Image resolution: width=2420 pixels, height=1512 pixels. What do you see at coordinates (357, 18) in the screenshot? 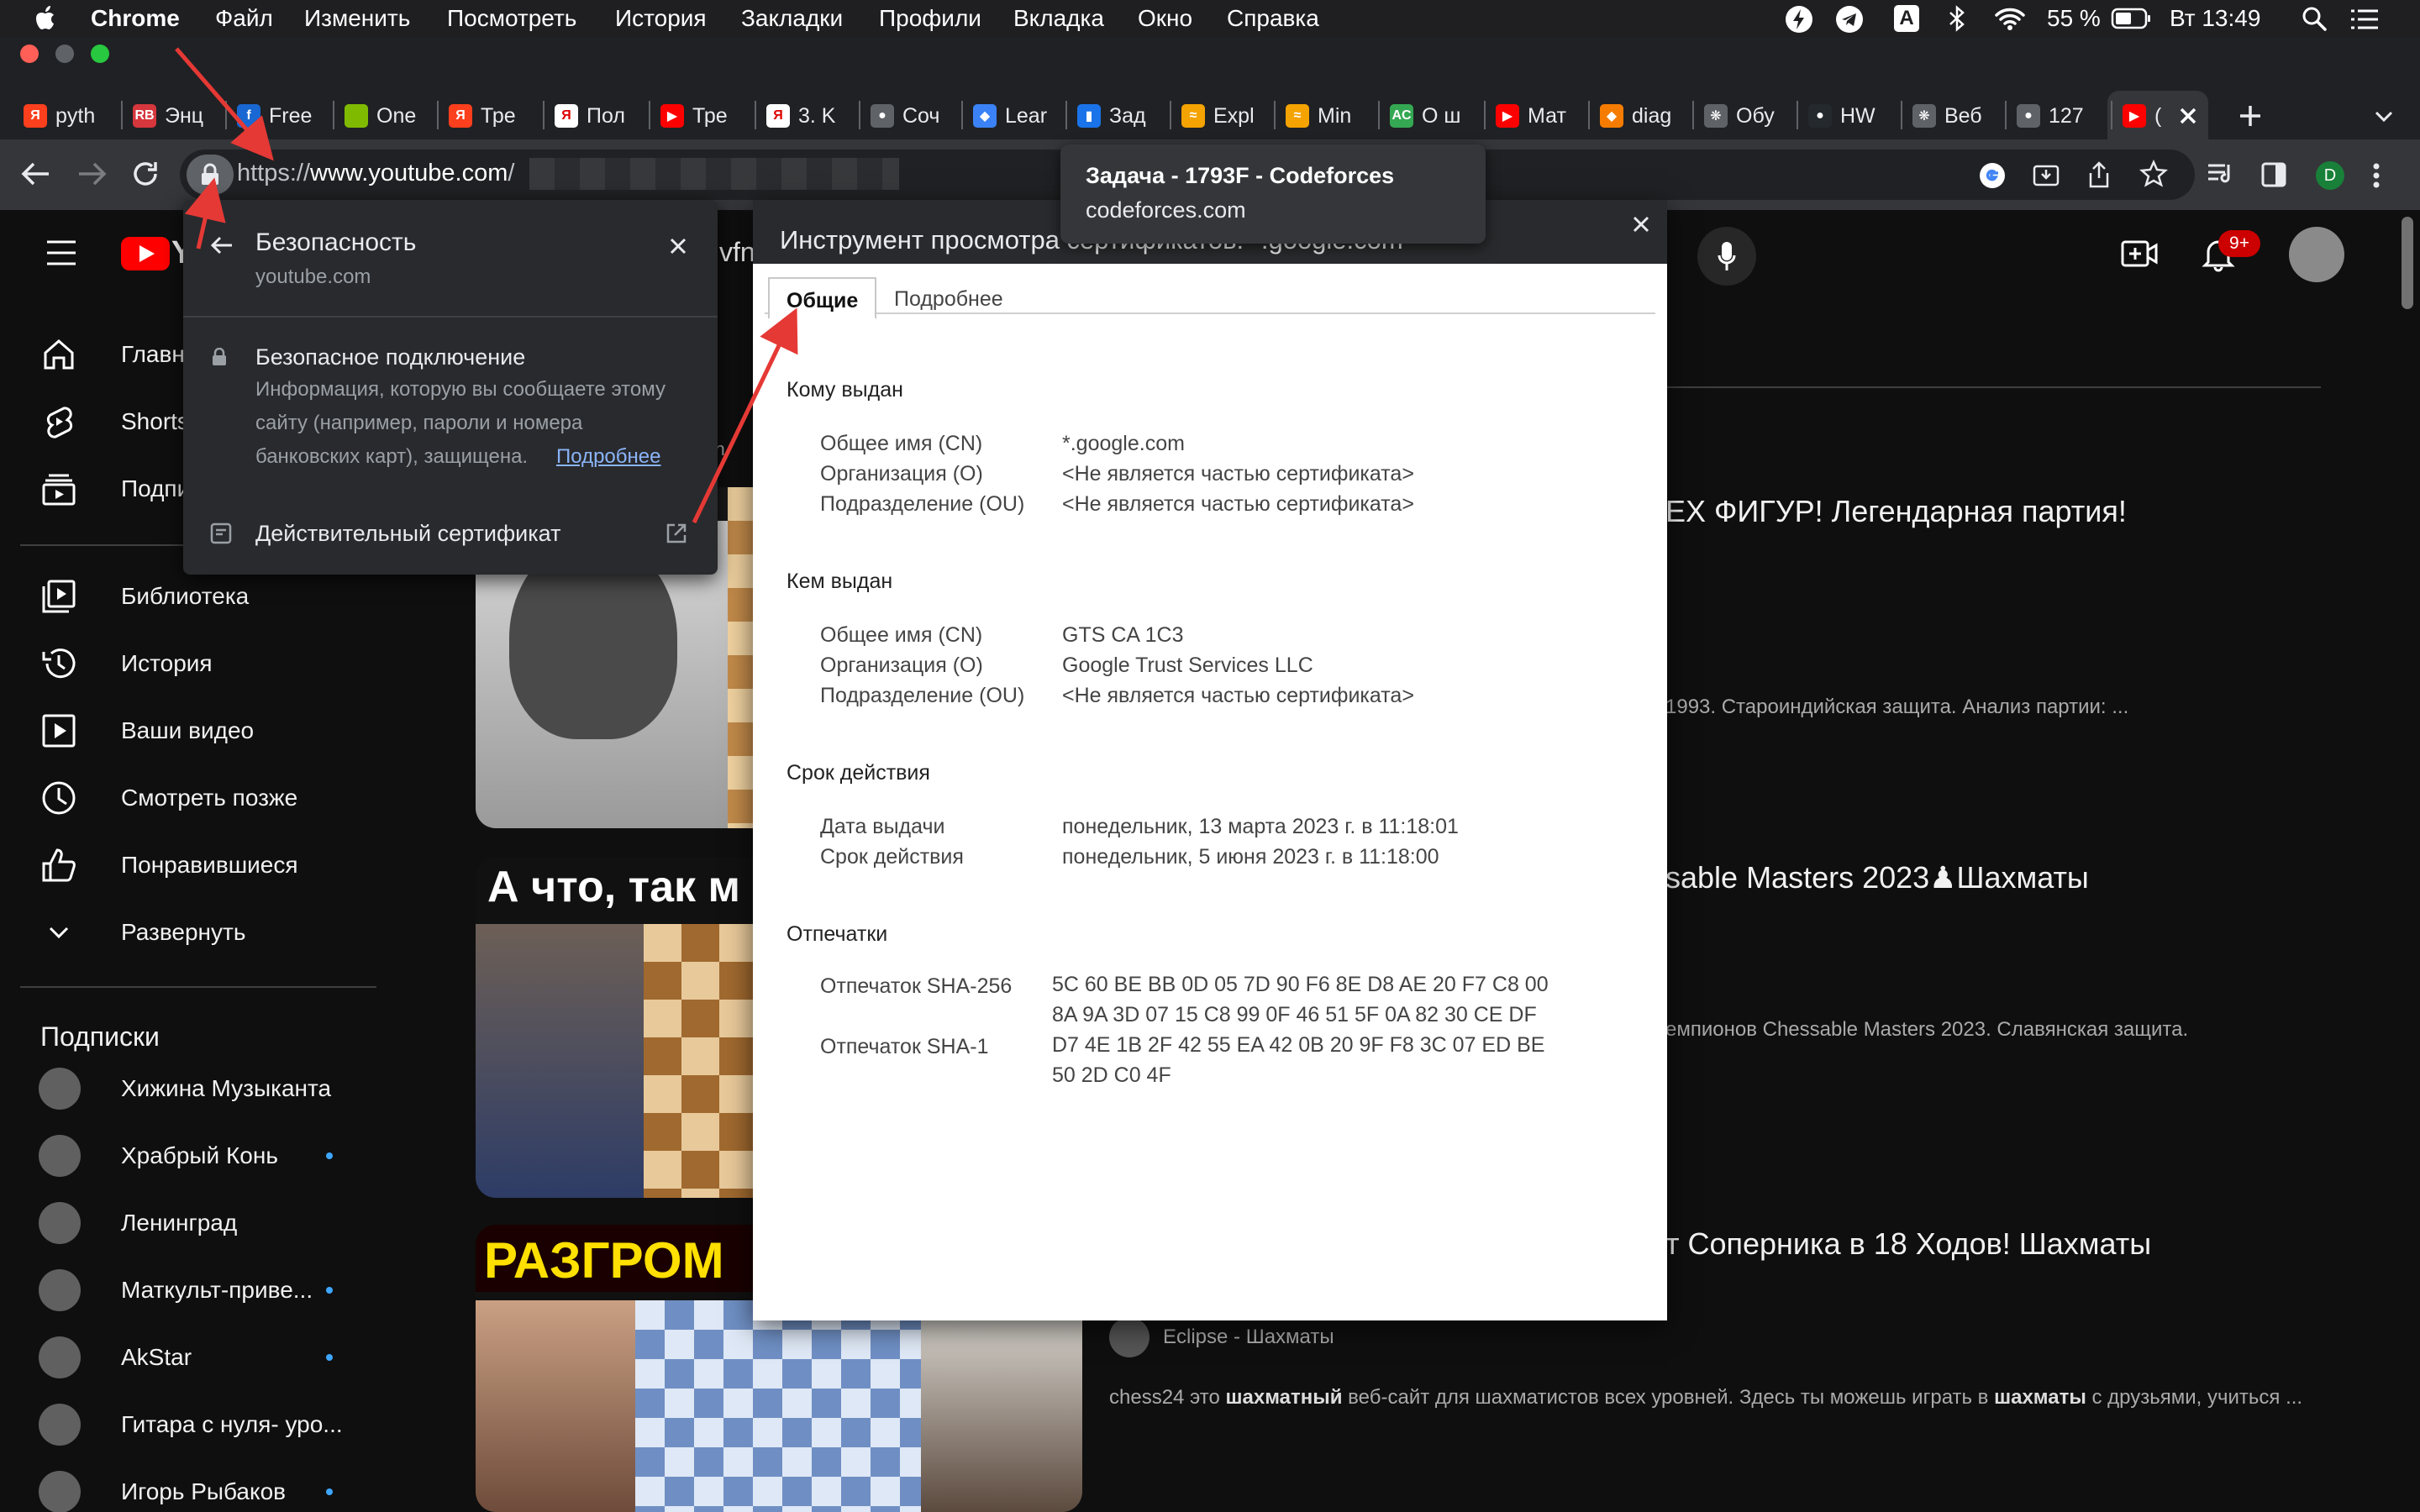
I see `menu-edit: Изменить` at bounding box center [357, 18].